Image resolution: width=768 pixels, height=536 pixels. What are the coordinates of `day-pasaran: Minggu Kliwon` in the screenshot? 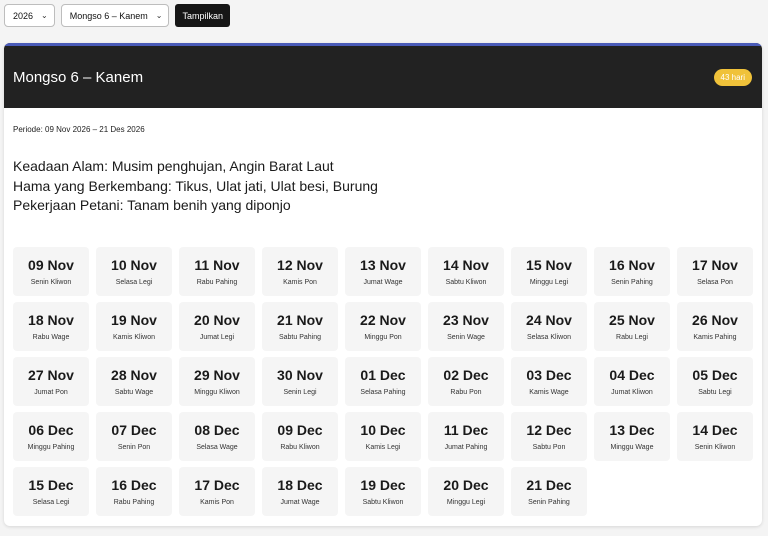 It's located at (217, 392).